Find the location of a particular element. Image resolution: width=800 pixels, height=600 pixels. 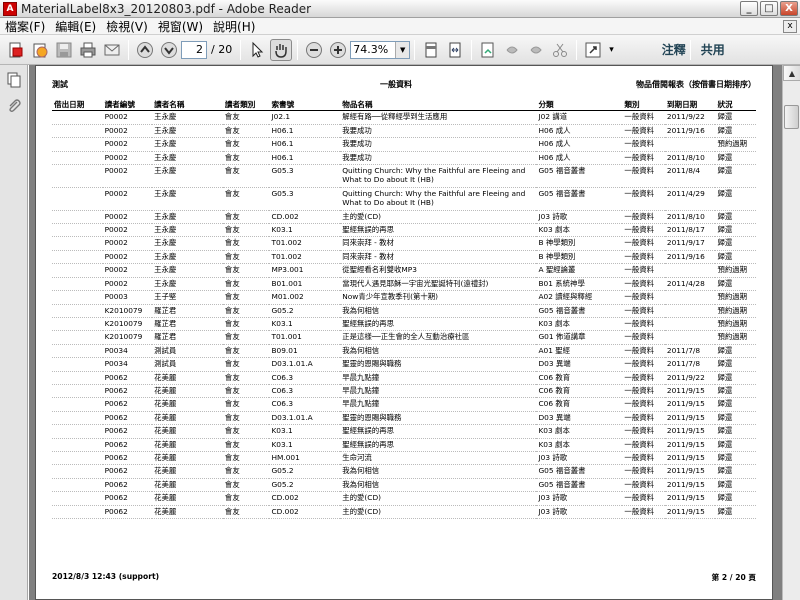

table-cell: 早晨九點鐘 is located at coordinates (438, 404).